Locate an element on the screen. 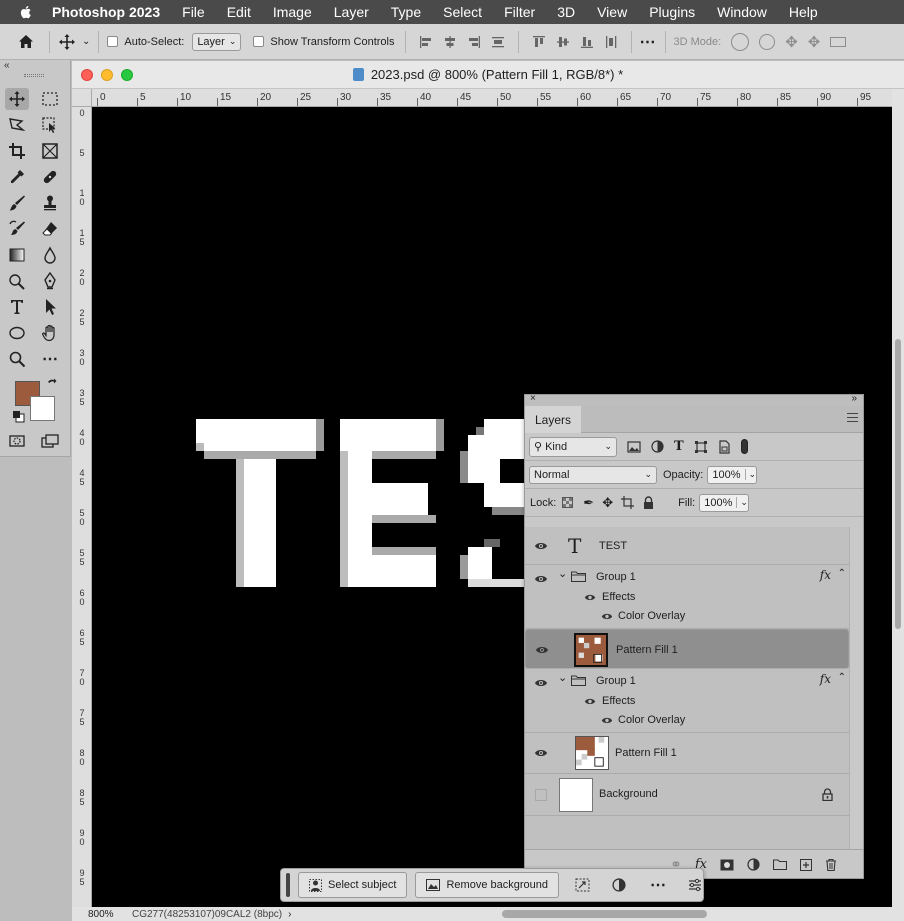  vertical-ruler: 0 5 10 15 20 25 30 35 40 45 50 55 60 65 70 75 80 85 90 95 is located at coordinates (82, 507).